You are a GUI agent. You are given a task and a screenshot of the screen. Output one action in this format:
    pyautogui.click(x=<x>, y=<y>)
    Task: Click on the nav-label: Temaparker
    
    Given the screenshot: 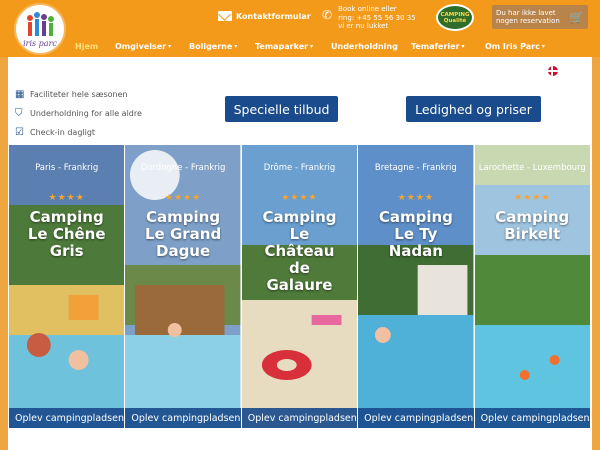 What is the action you would take?
    pyautogui.click(x=282, y=46)
    